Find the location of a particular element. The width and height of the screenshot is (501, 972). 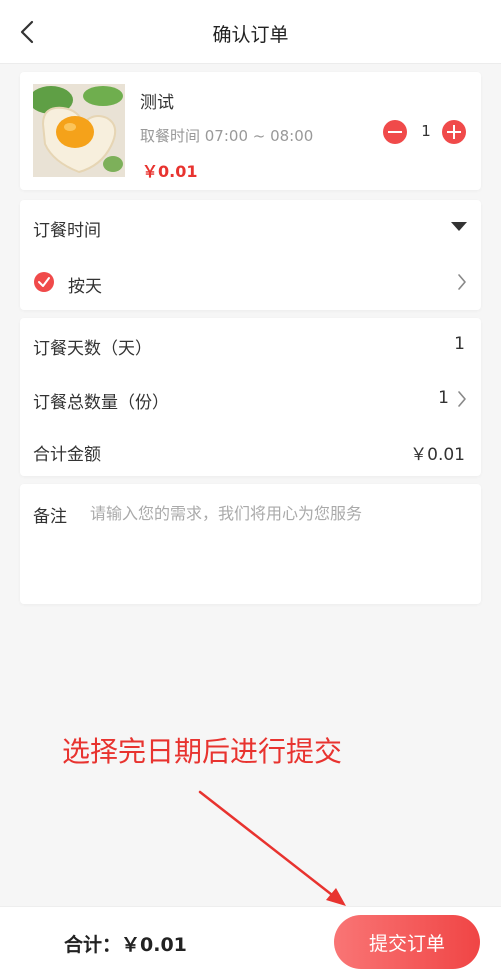

days-label: 订餐天数（天） is located at coordinates (92, 349).